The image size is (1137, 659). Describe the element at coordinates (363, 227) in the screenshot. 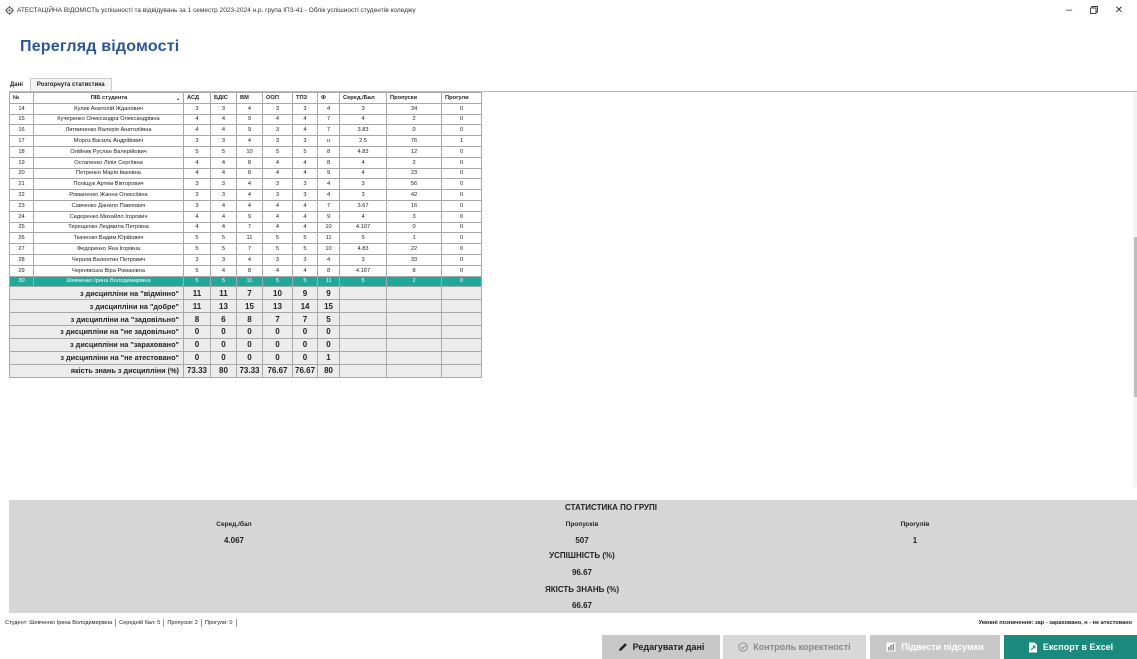

I see `cell-value: 4.167` at that location.